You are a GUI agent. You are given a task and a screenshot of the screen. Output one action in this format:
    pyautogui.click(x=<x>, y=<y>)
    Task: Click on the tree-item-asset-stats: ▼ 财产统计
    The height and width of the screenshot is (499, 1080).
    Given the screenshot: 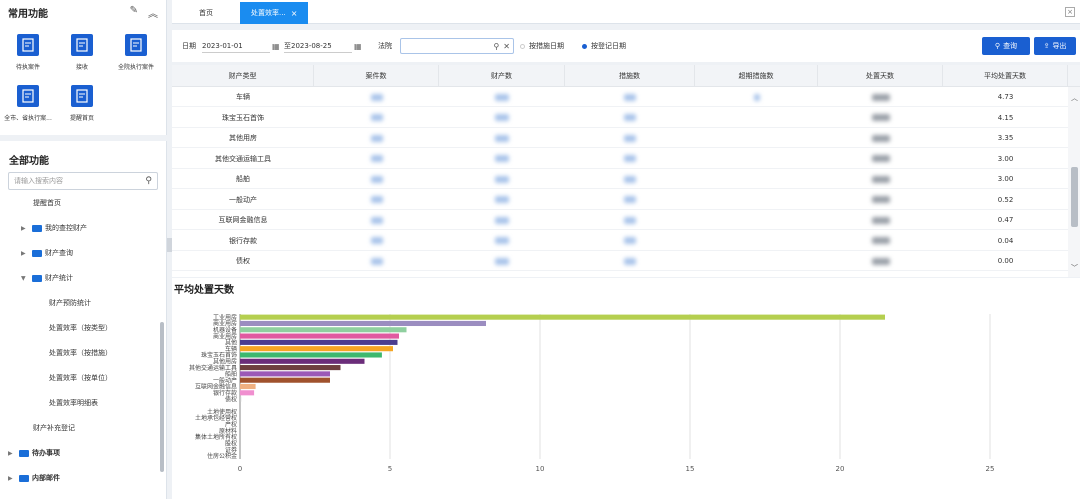 What is the action you would take?
    pyautogui.click(x=47, y=278)
    